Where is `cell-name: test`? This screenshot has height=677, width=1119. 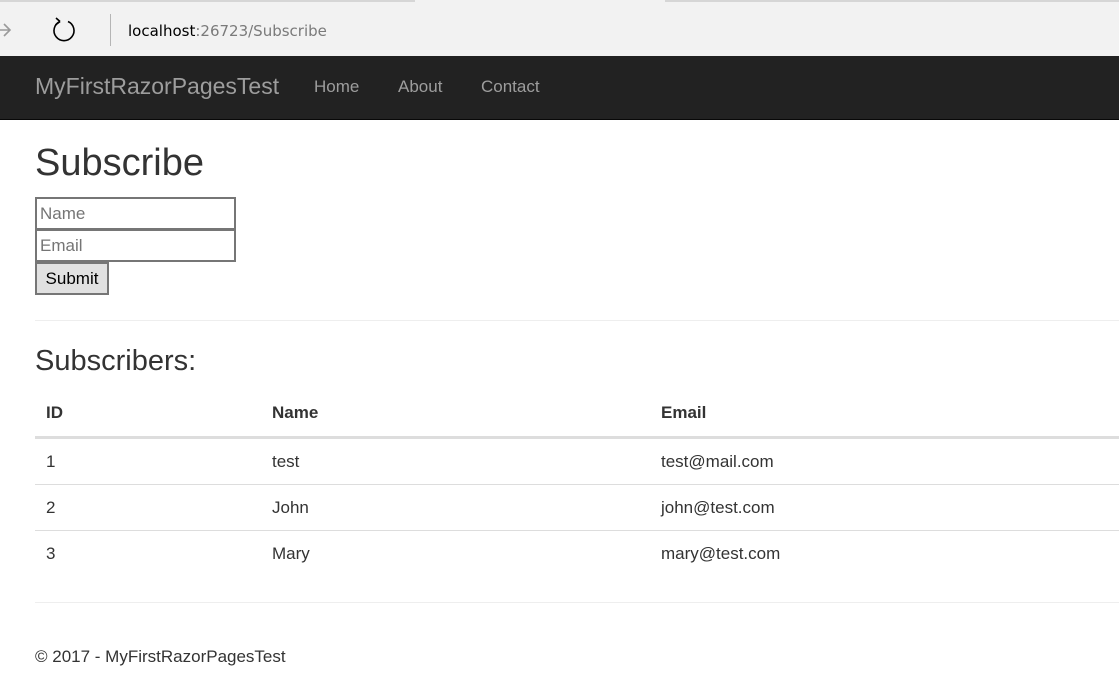
cell-name: test is located at coordinates (455, 461).